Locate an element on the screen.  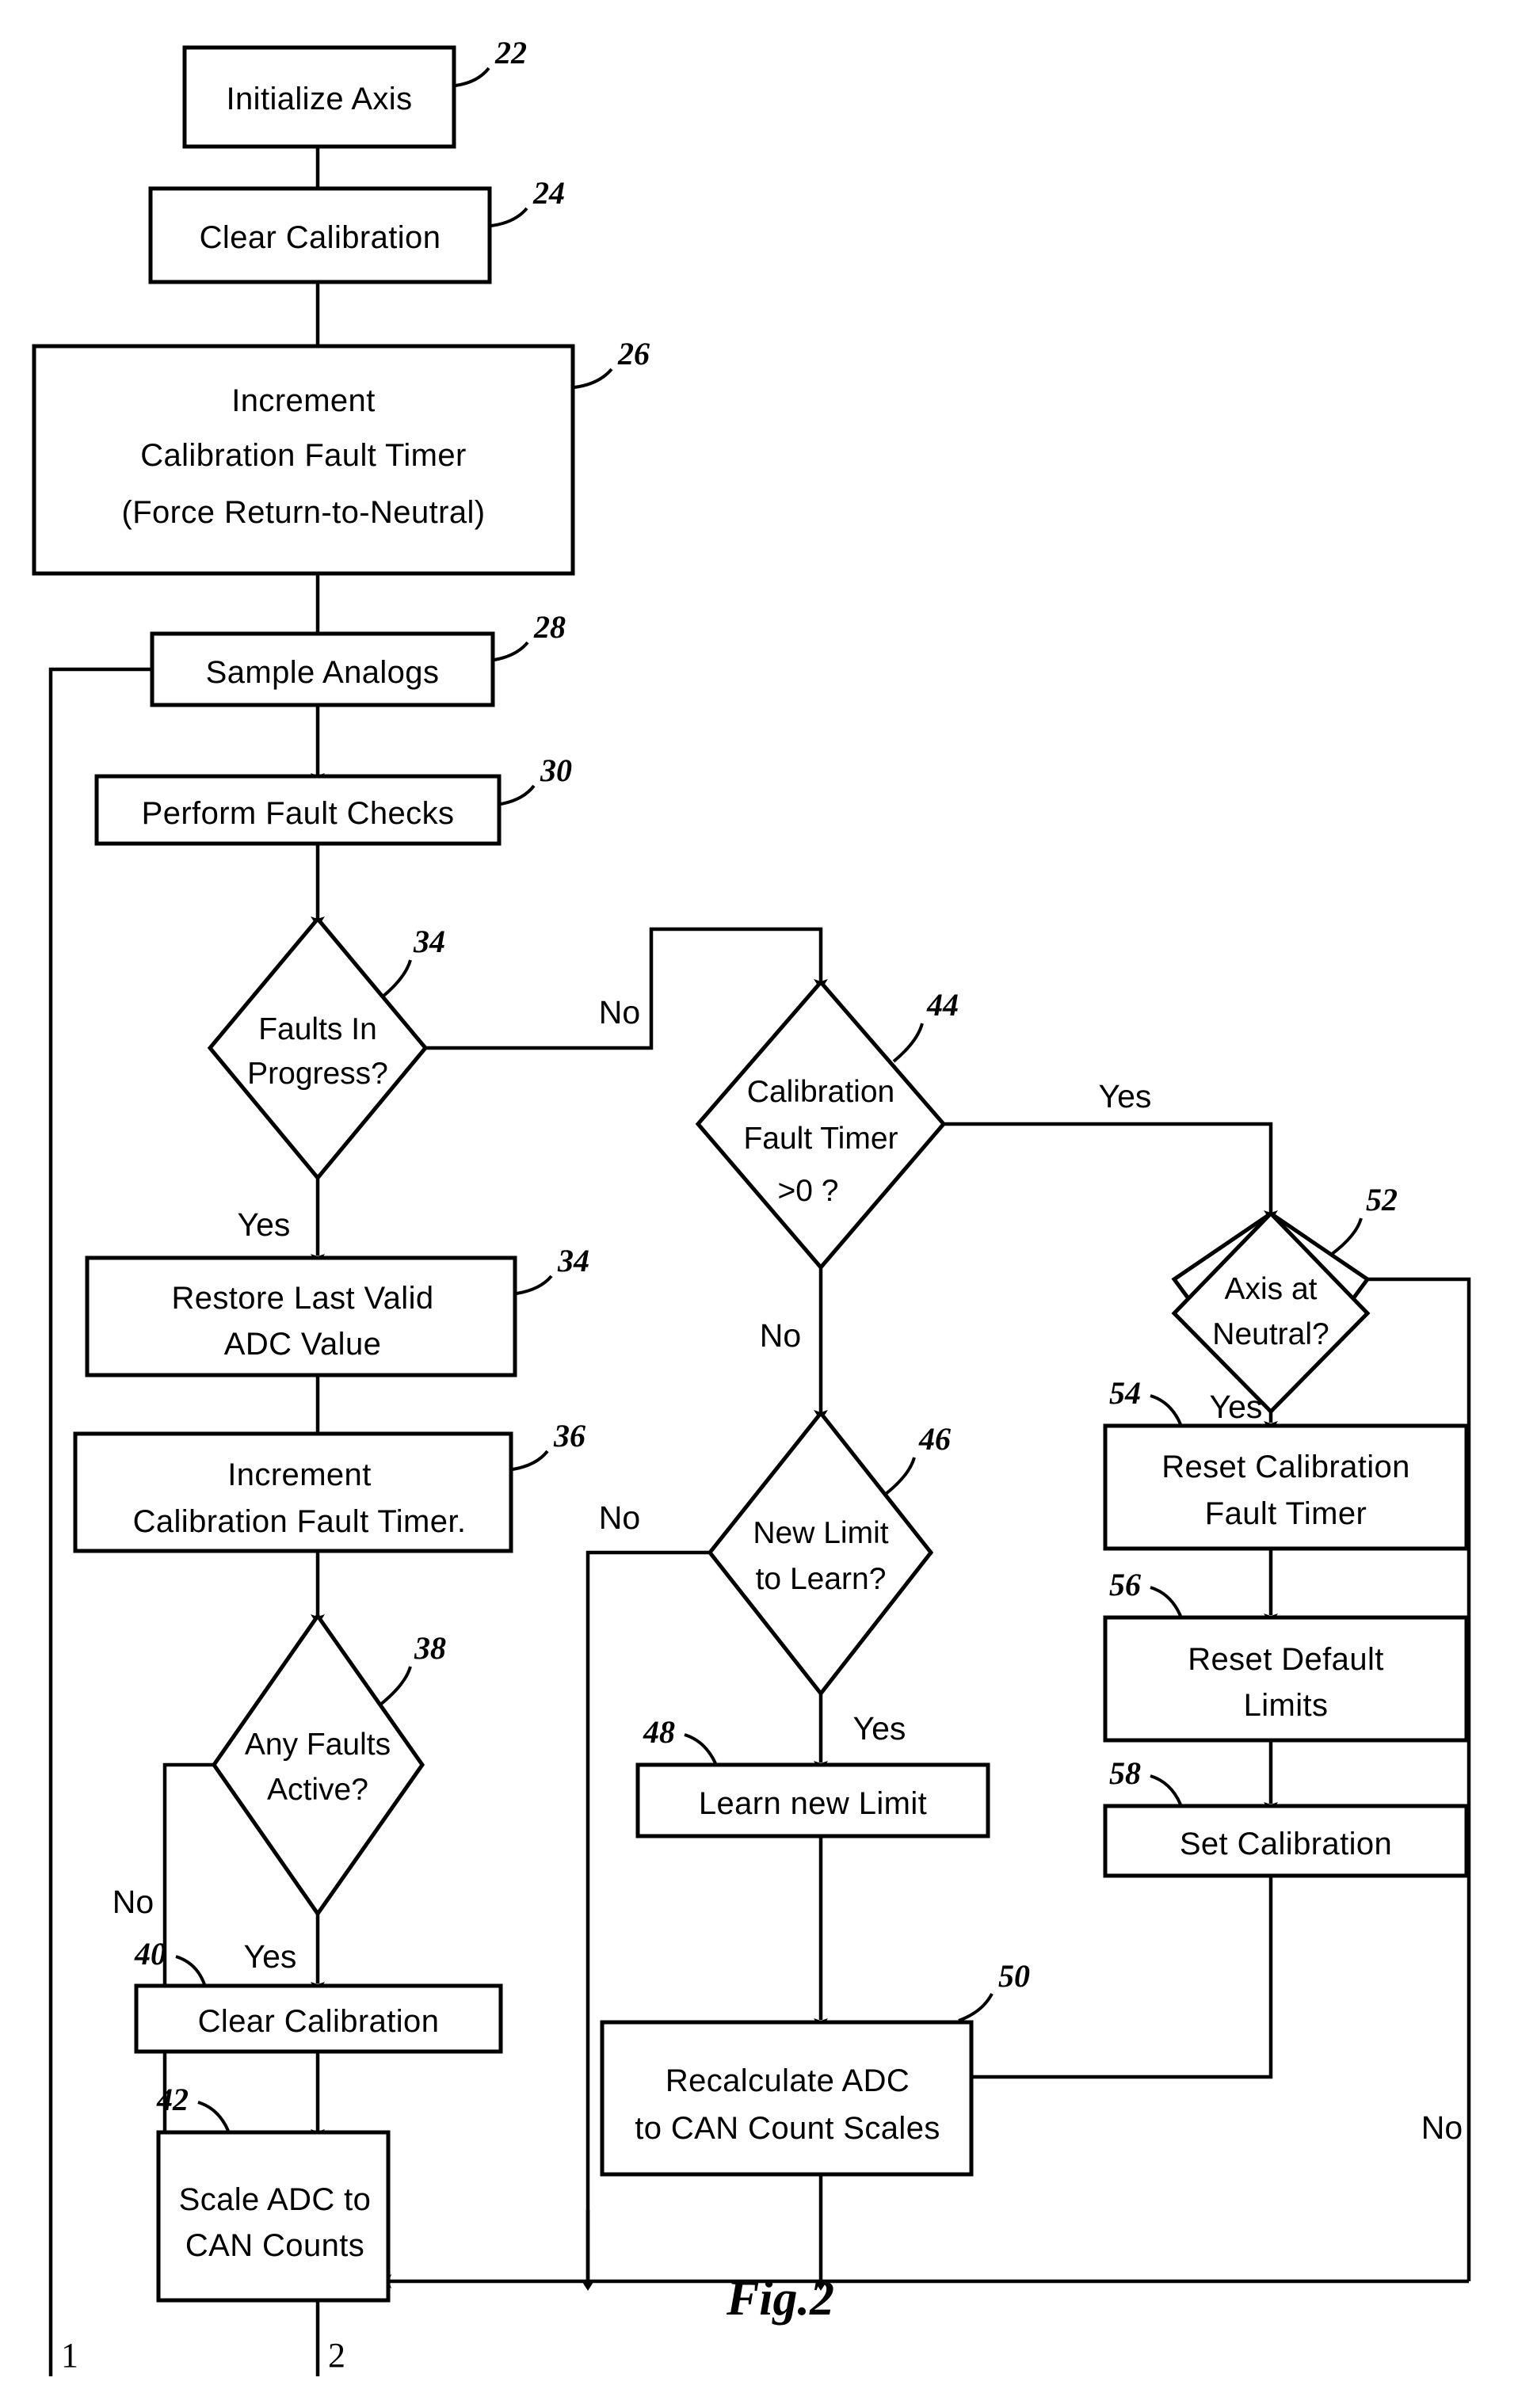
edge-label-new-limit-no: No is located at coordinates (619, 1517).